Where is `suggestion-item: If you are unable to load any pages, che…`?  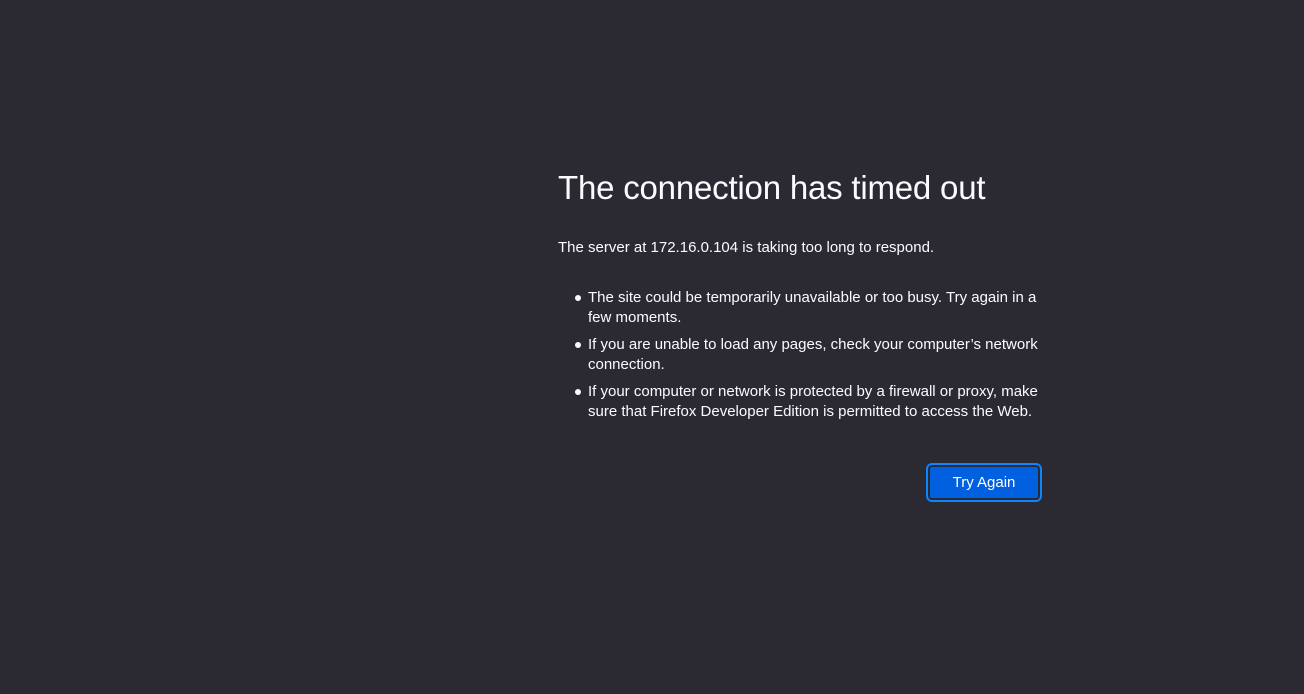
suggestion-item: If you are unable to load any pages, che… is located at coordinates (807, 355).